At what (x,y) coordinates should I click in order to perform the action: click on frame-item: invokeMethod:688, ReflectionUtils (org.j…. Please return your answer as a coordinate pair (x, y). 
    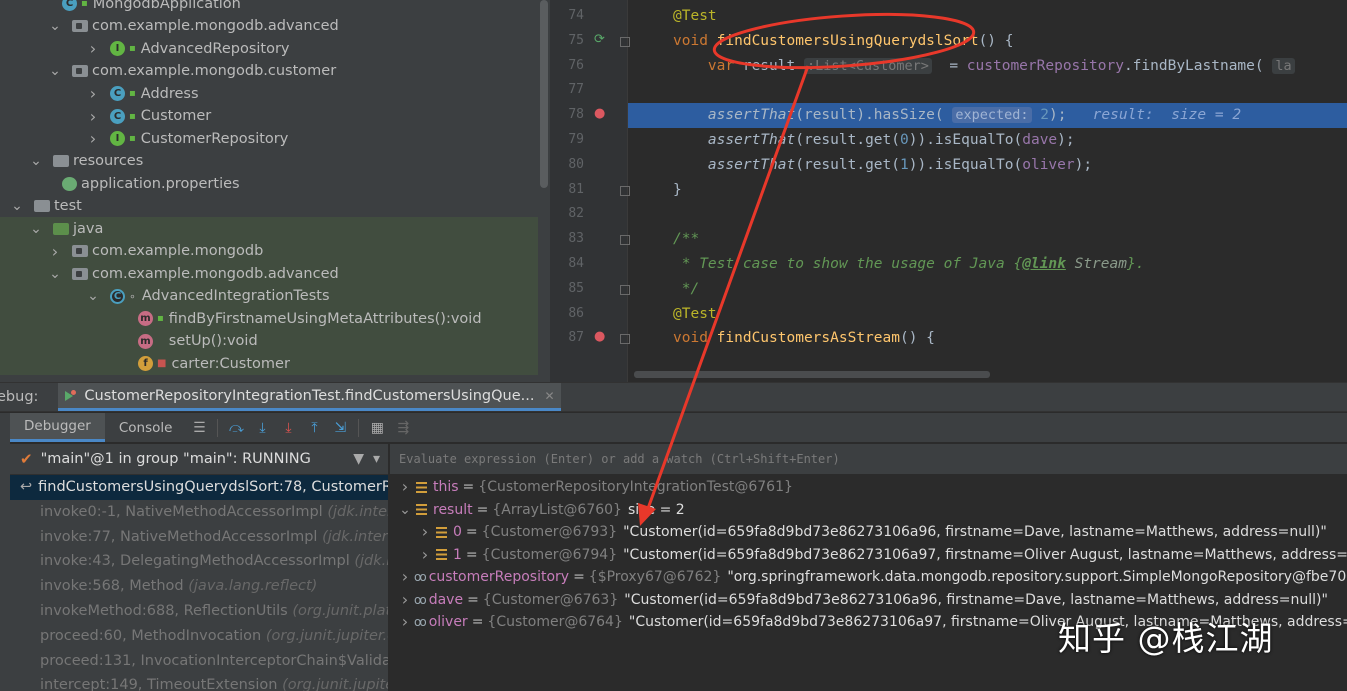
    Looking at the image, I should click on (199, 611).